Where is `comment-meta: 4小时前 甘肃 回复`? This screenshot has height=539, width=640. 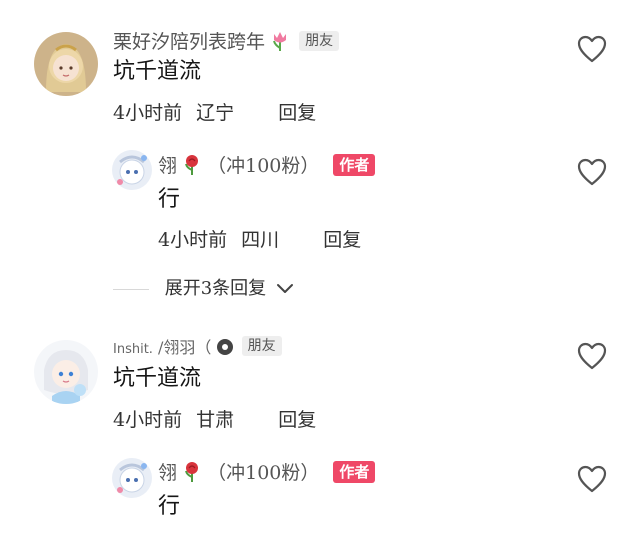
comment-meta: 4小时前 甘肃 回复 is located at coordinates (218, 420).